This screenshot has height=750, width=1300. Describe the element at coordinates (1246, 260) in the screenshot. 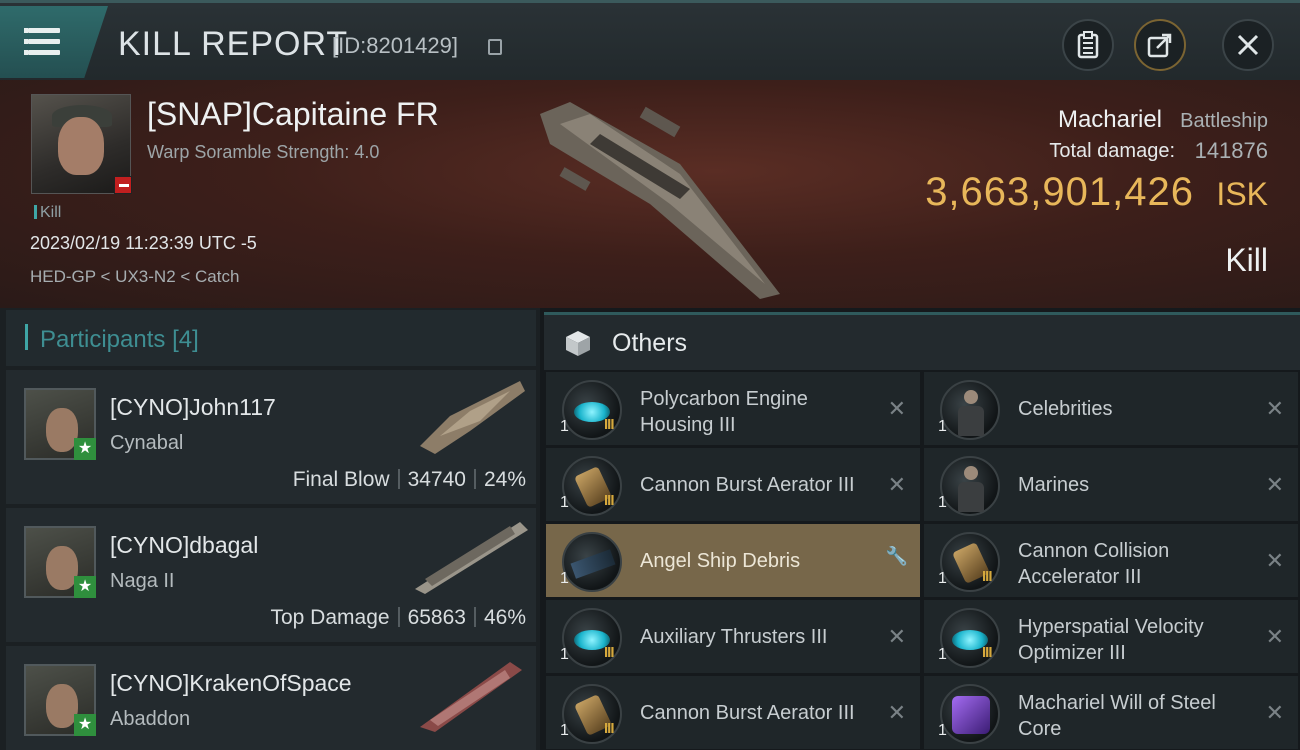

I see `kill-result: Kill` at that location.